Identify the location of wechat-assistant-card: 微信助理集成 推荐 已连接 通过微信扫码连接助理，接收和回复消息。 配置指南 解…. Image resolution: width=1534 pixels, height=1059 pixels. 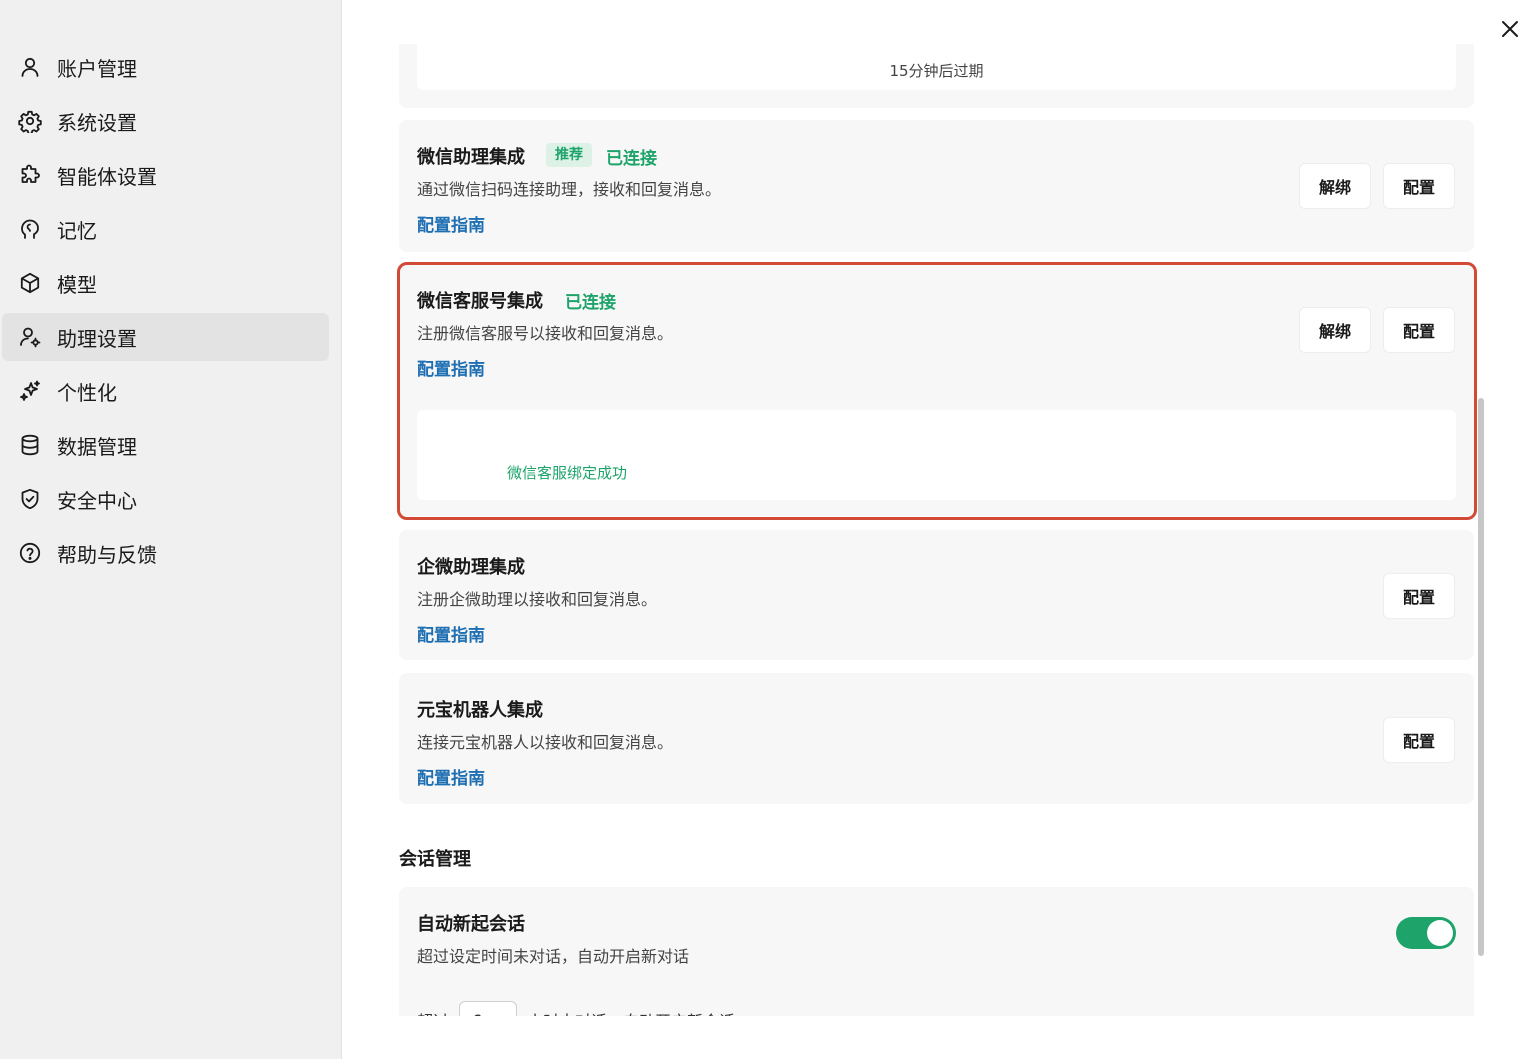
(936, 186).